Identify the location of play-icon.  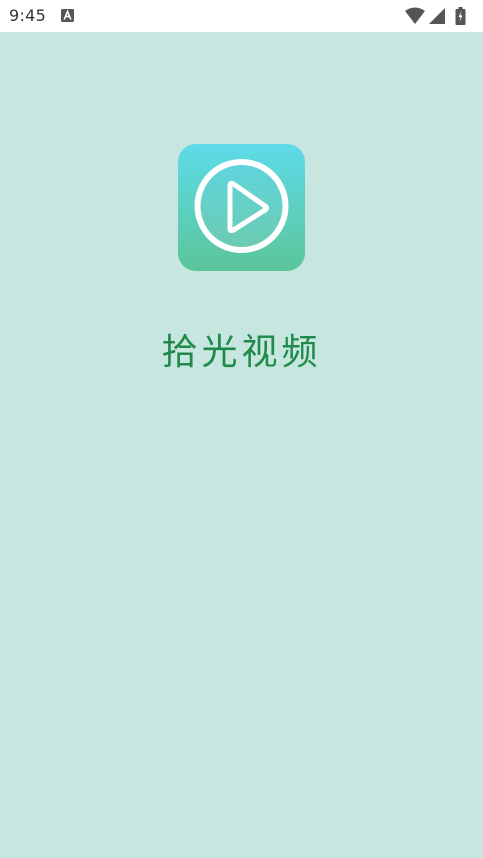
(241, 207).